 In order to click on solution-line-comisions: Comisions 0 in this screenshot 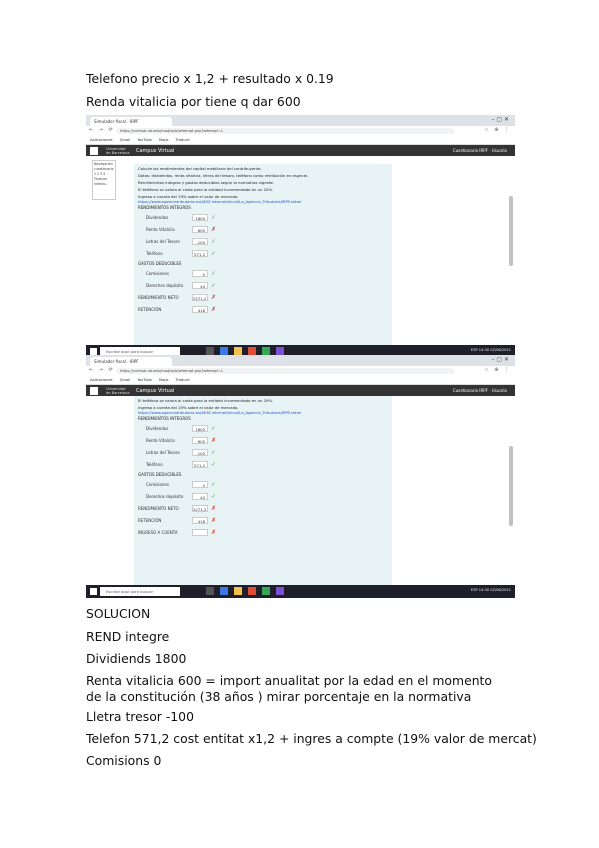, I will do `click(124, 760)`.